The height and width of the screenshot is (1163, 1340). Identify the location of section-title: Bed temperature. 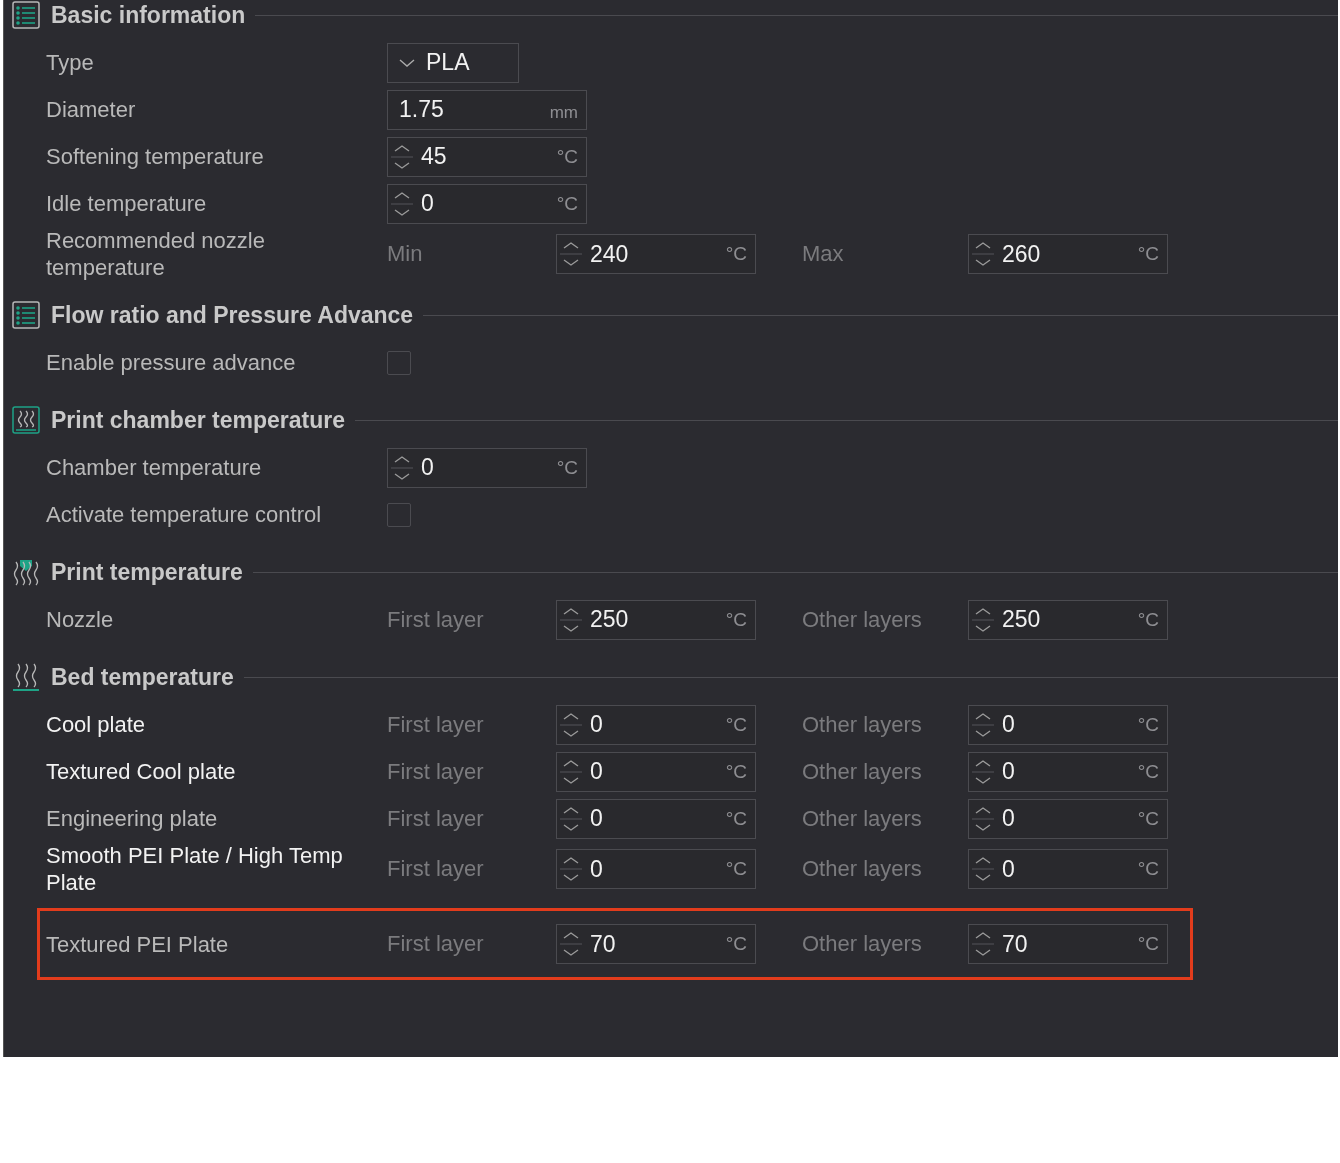
(142, 677).